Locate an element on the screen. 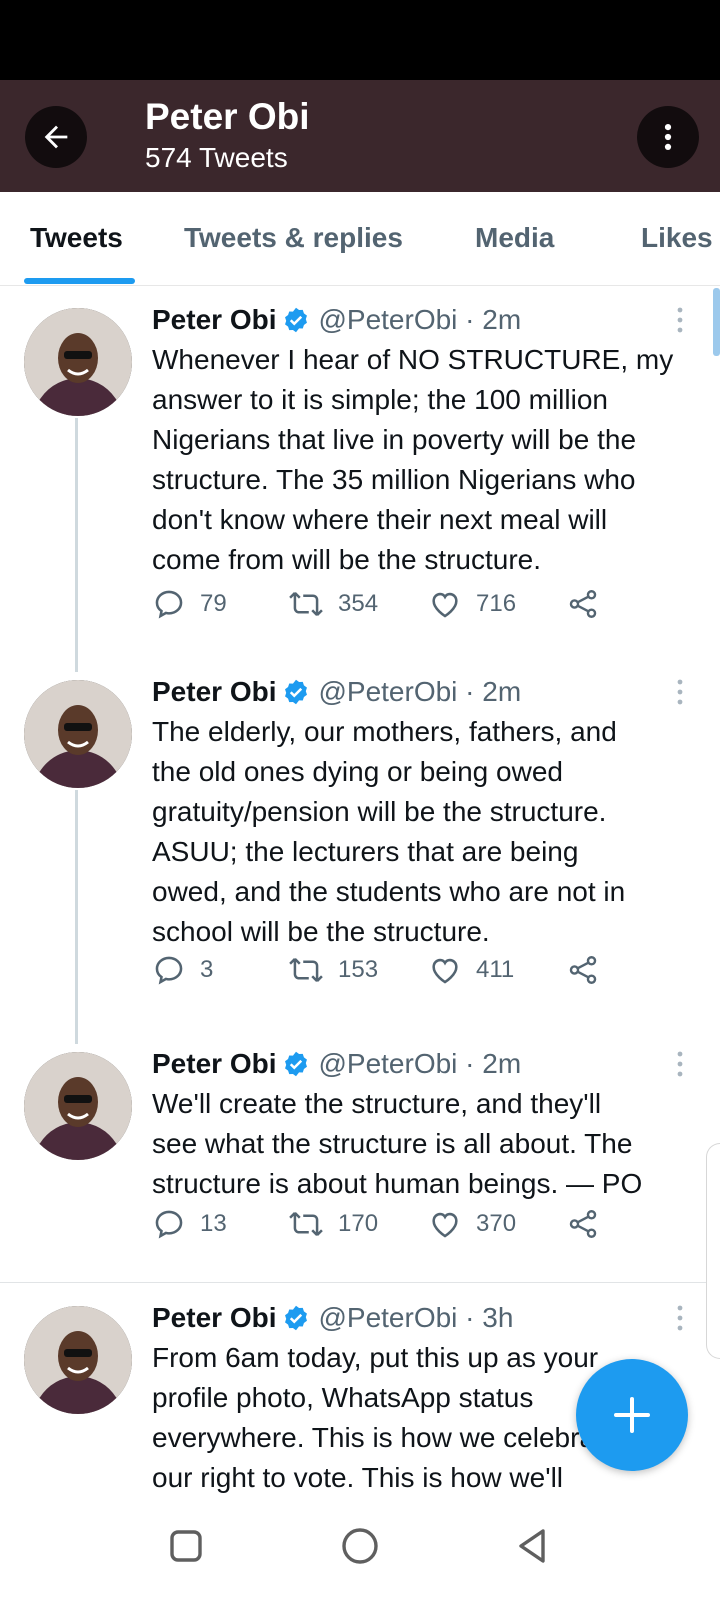 This screenshot has height=1600, width=720. back-button is located at coordinates (56, 137).